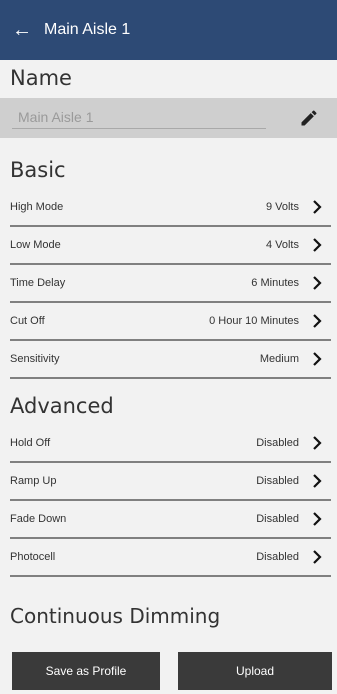 This screenshot has height=694, width=337. I want to click on setting-row-photocell: Photocell Disabled, so click(170, 558).